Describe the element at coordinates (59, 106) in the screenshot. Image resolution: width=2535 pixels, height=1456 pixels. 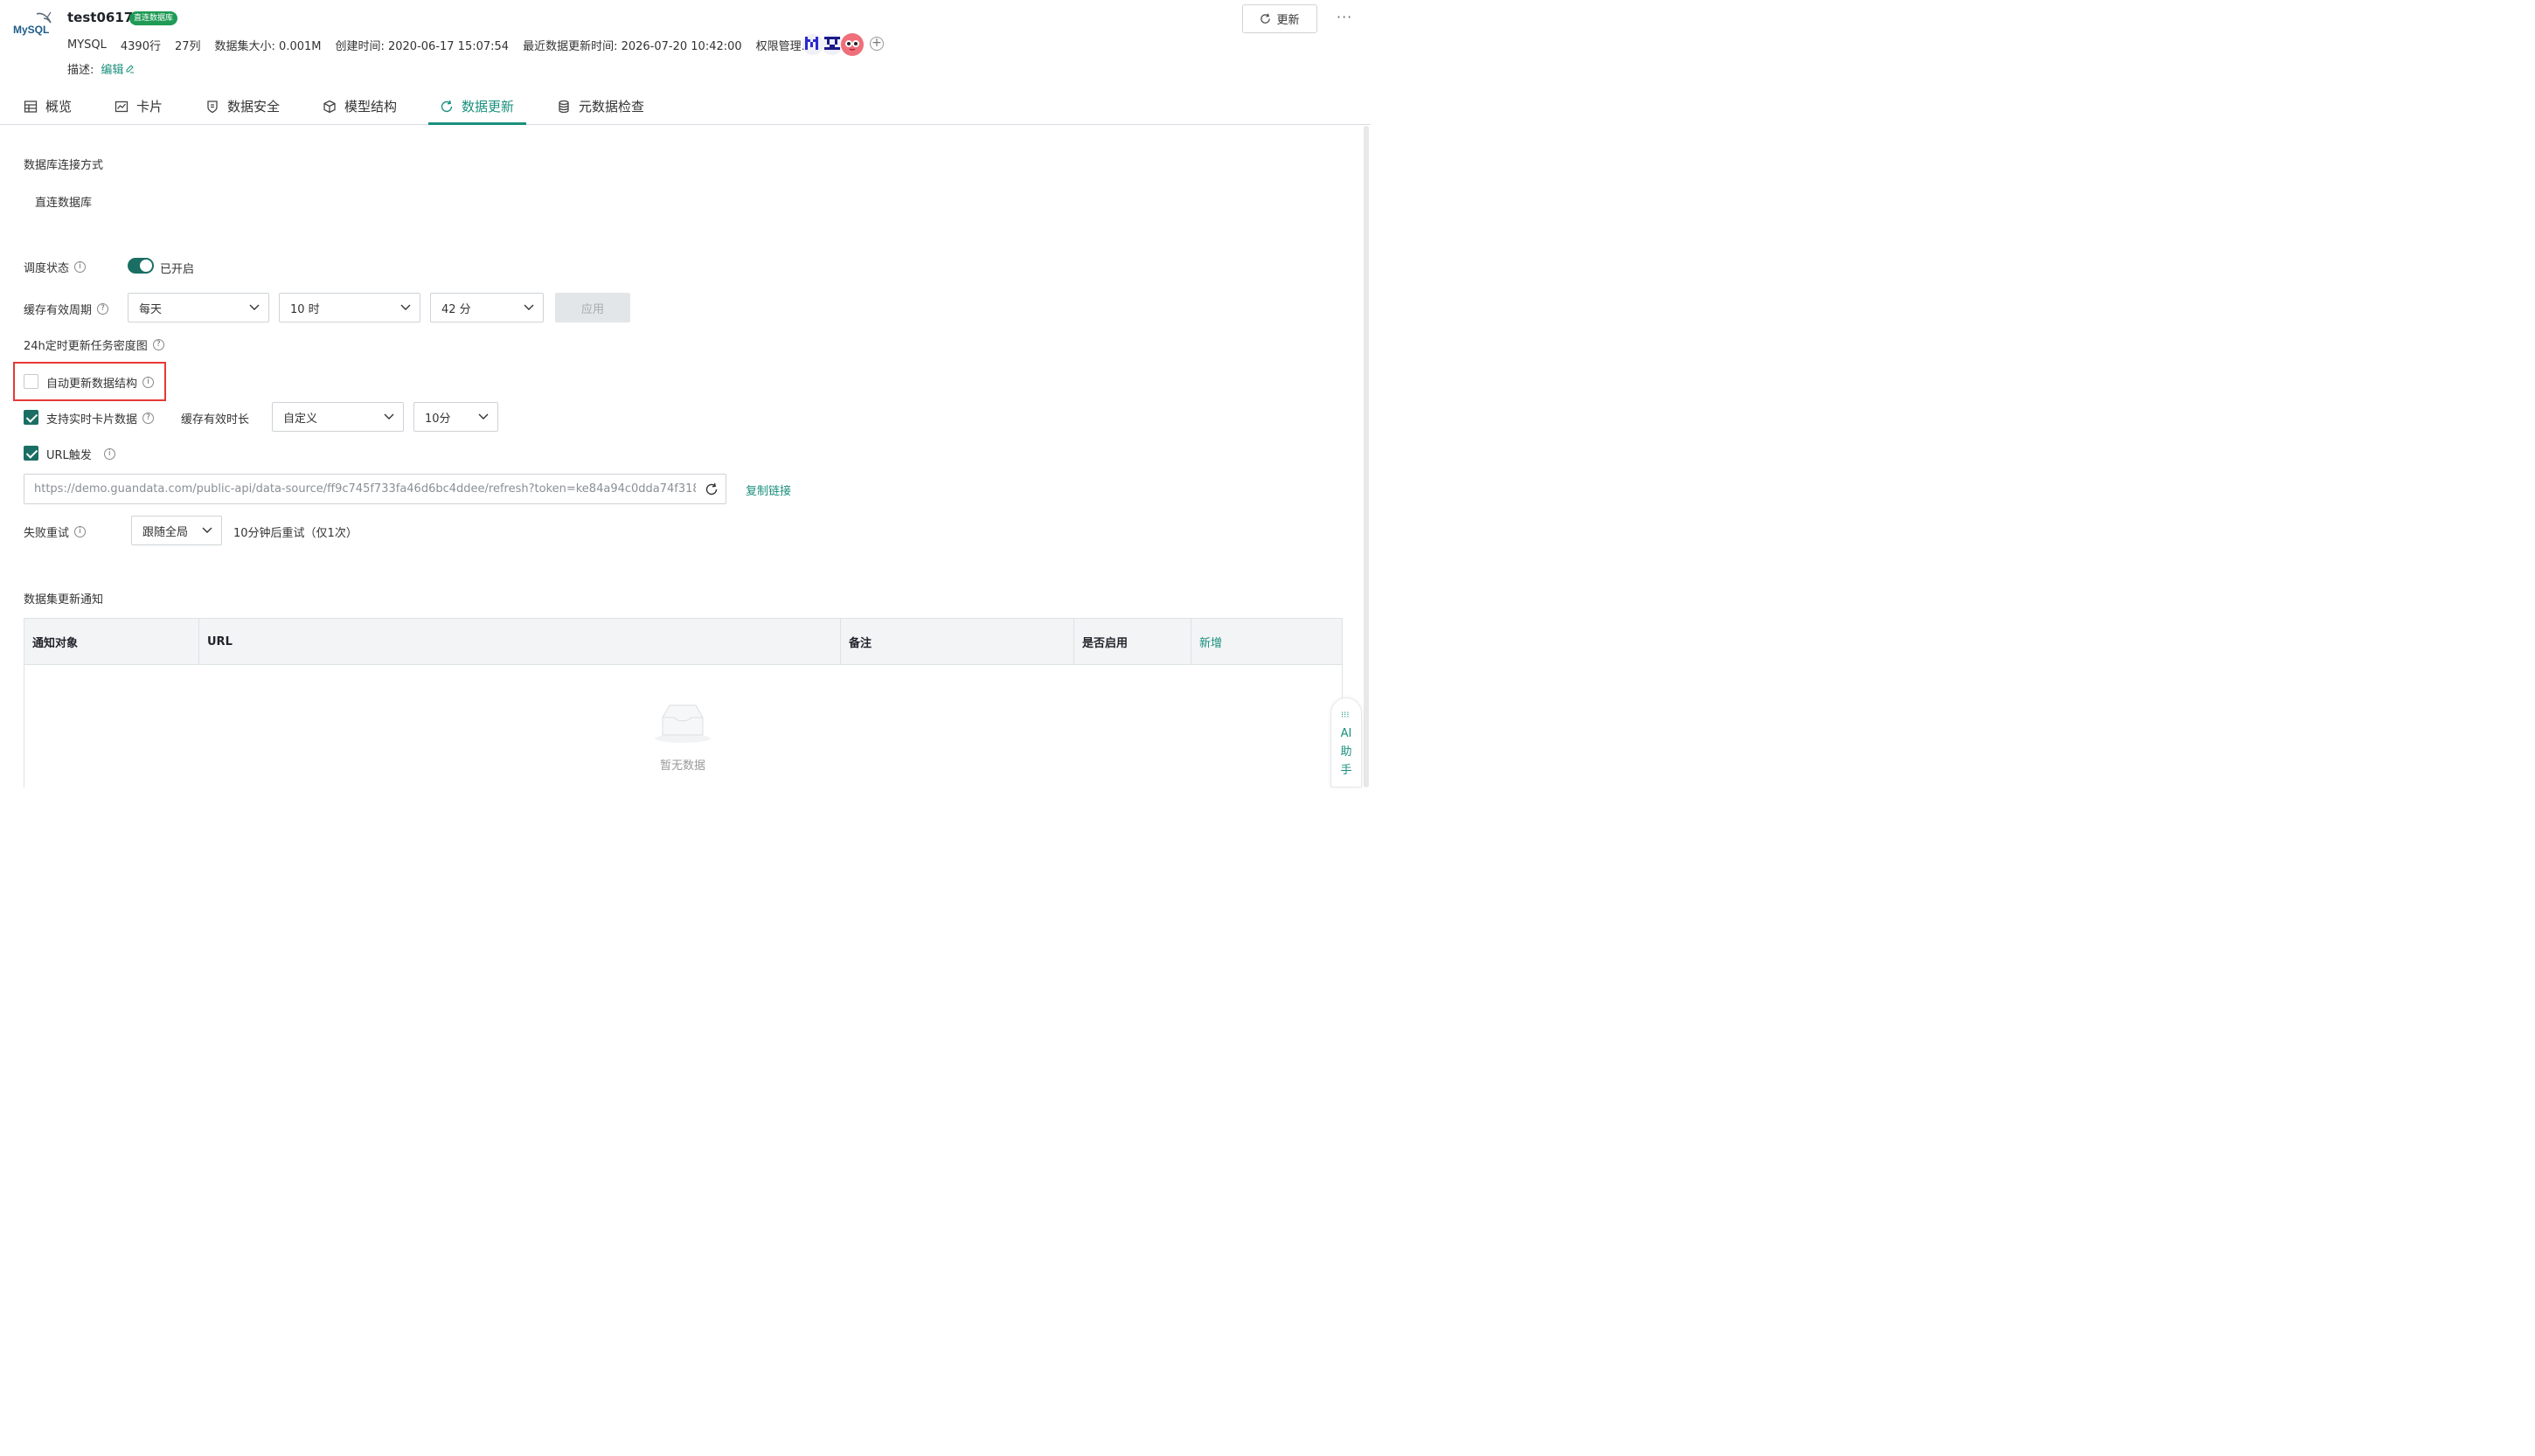
I see `tab-label: 概览` at that location.